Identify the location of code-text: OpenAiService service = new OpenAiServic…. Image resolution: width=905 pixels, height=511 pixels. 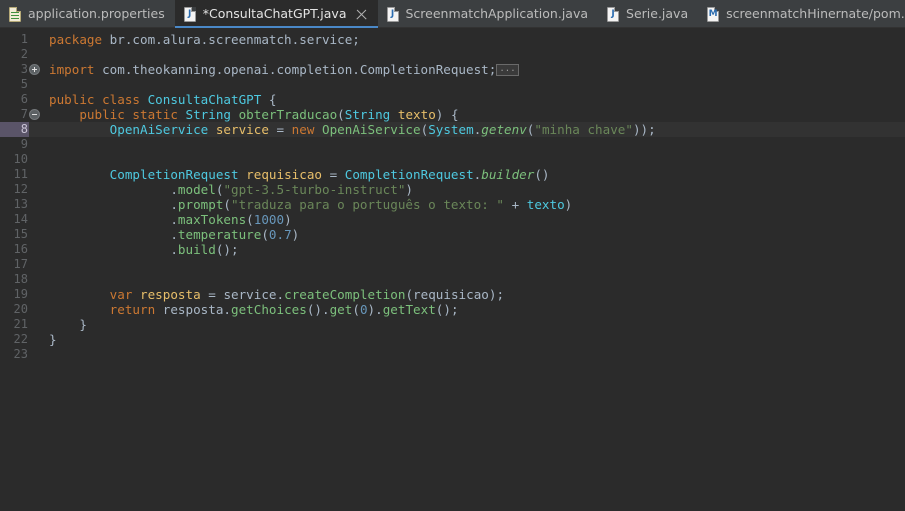
(473, 129).